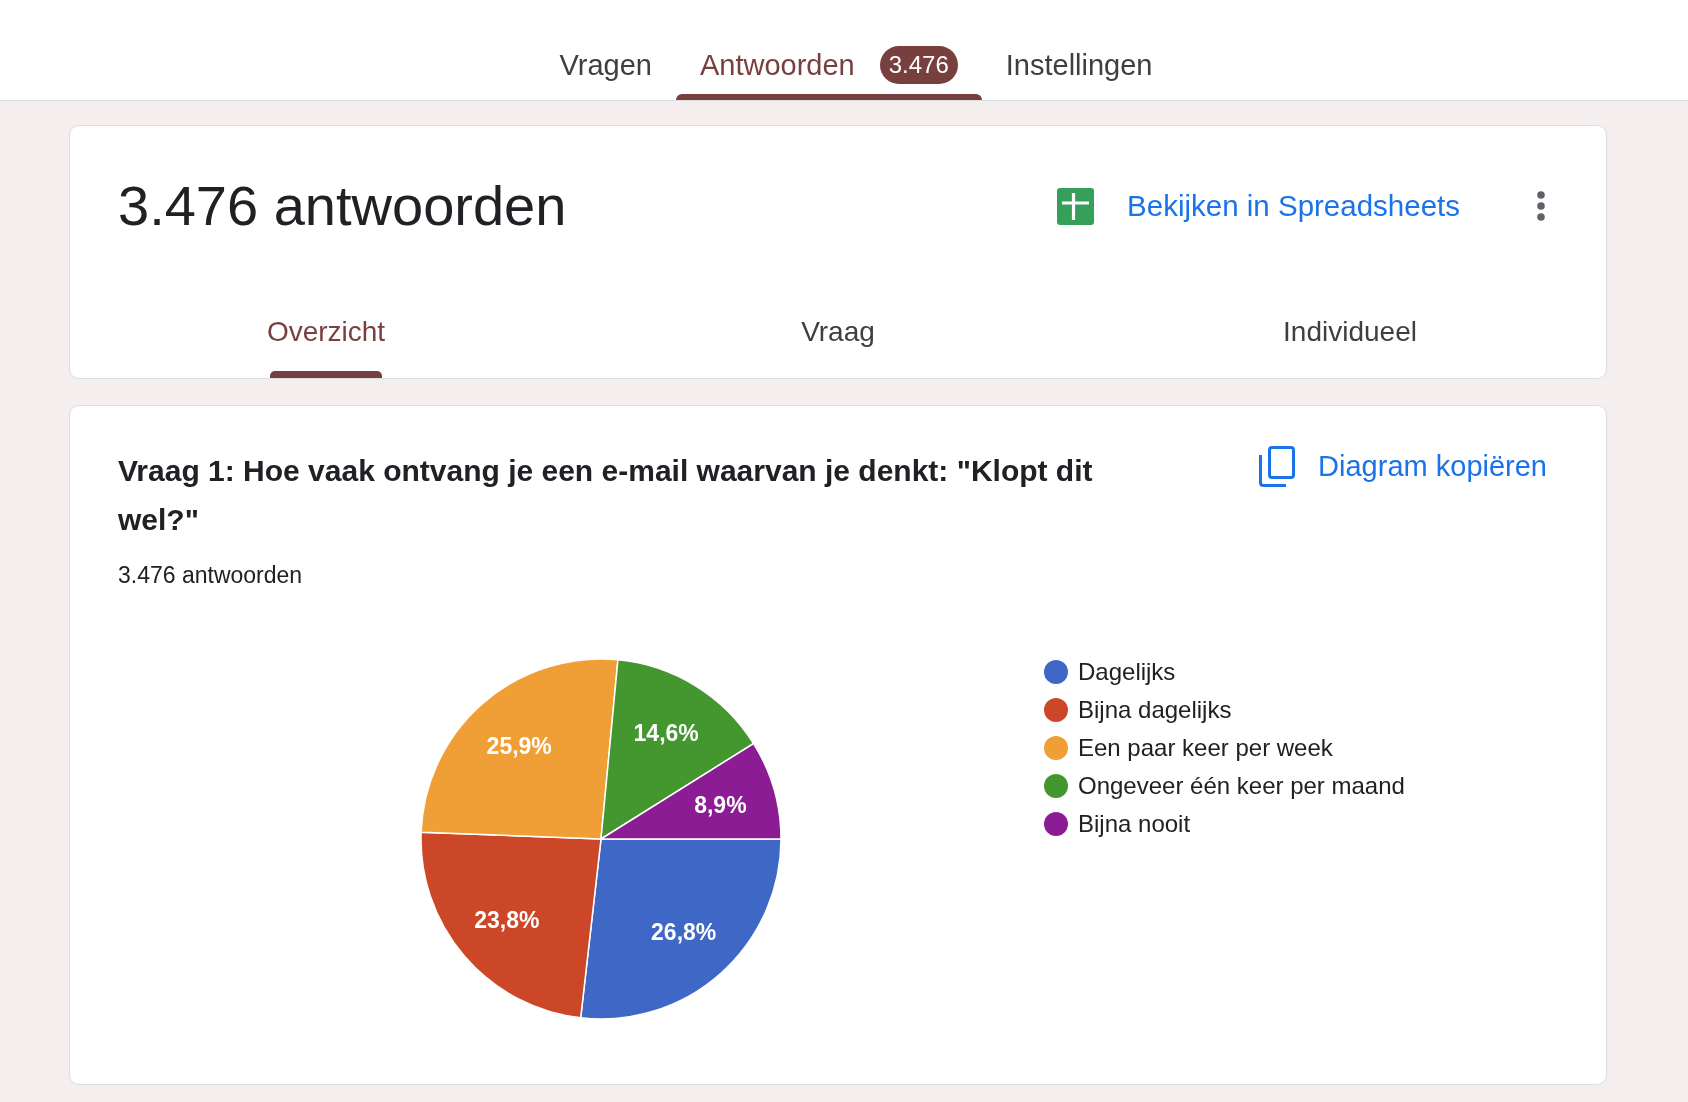 The image size is (1688, 1102). Describe the element at coordinates (1241, 786) in the screenshot. I see `legend-label: Ongeveer één keer per maand` at that location.